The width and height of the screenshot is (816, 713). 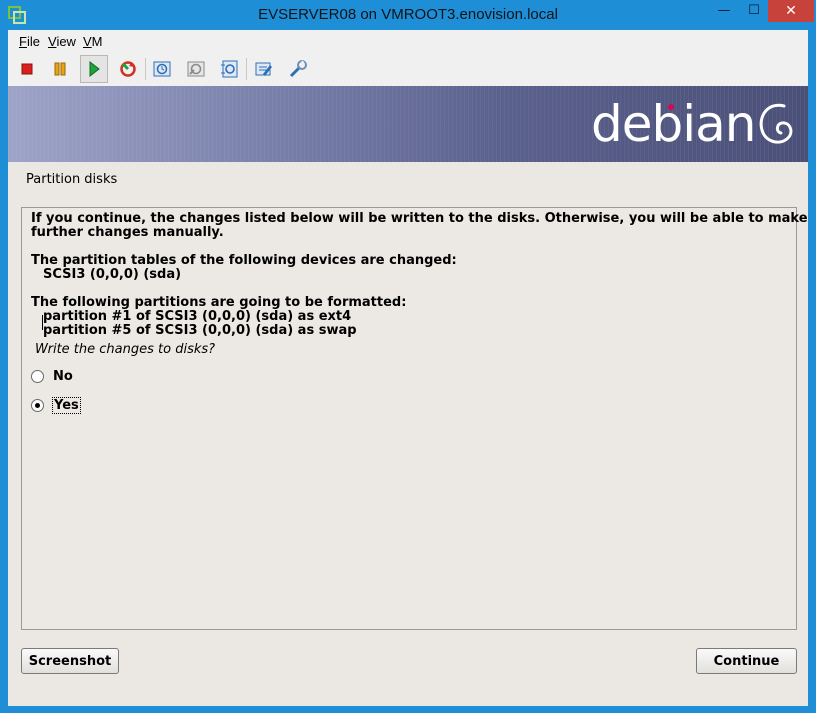 I want to click on radio-yes, so click(x=37, y=405).